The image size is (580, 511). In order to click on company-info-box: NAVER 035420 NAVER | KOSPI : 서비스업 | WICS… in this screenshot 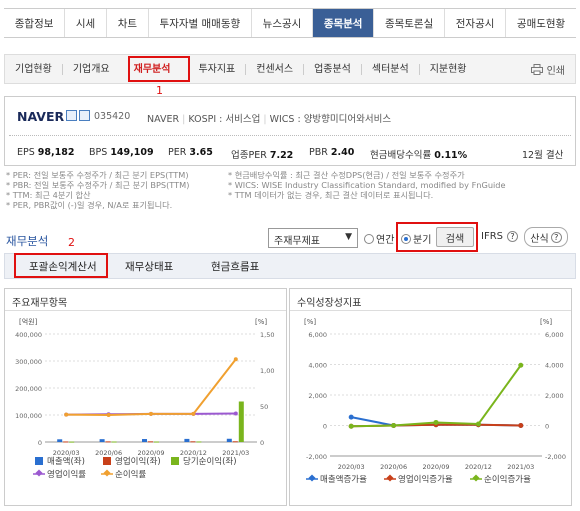, I will do `click(290, 131)`.